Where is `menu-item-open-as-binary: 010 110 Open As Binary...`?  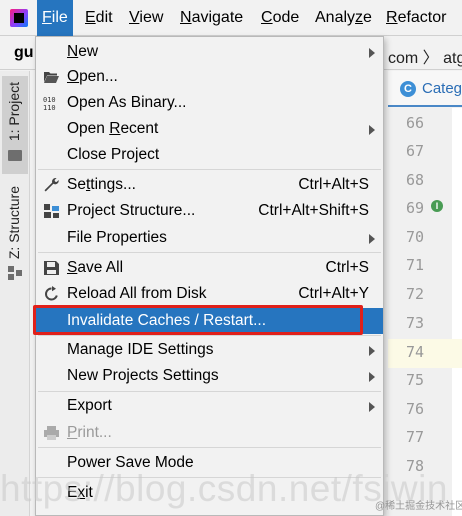 menu-item-open-as-binary: 010 110 Open As Binary... is located at coordinates (209, 103).